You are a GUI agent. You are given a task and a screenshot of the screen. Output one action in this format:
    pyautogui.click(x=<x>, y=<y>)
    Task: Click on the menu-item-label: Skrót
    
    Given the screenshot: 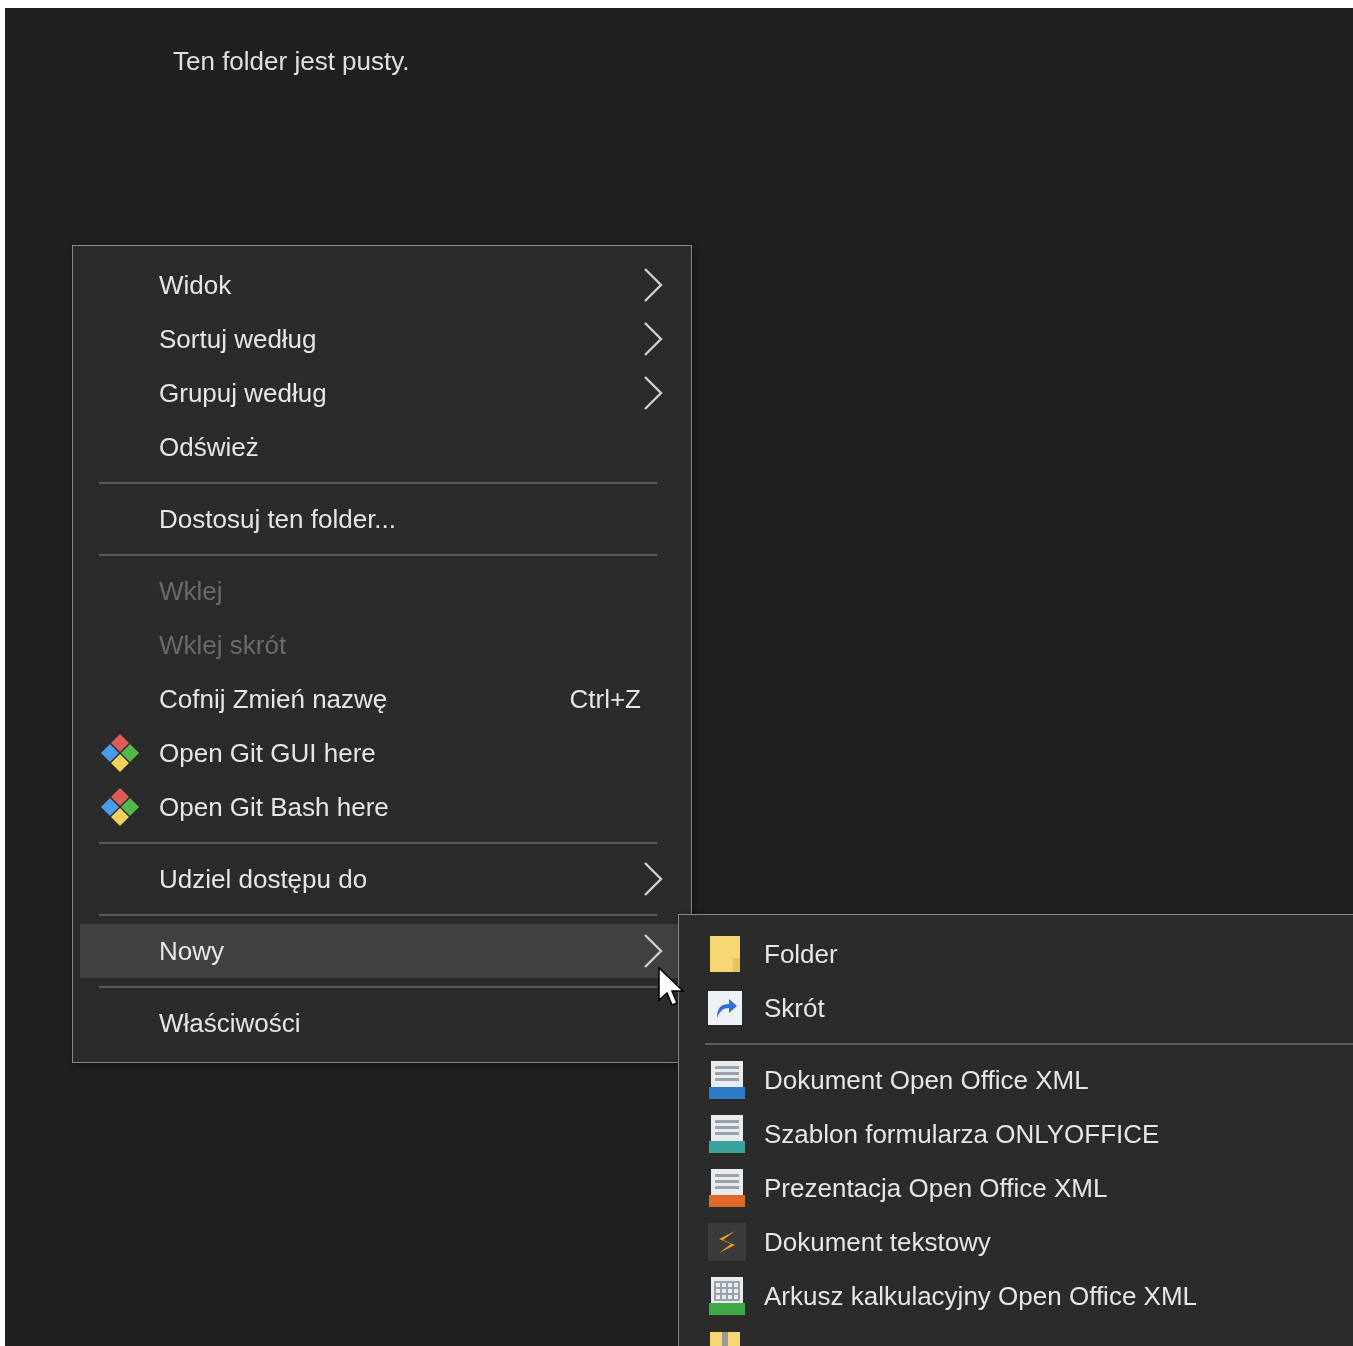 What is the action you would take?
    pyautogui.click(x=795, y=1008)
    